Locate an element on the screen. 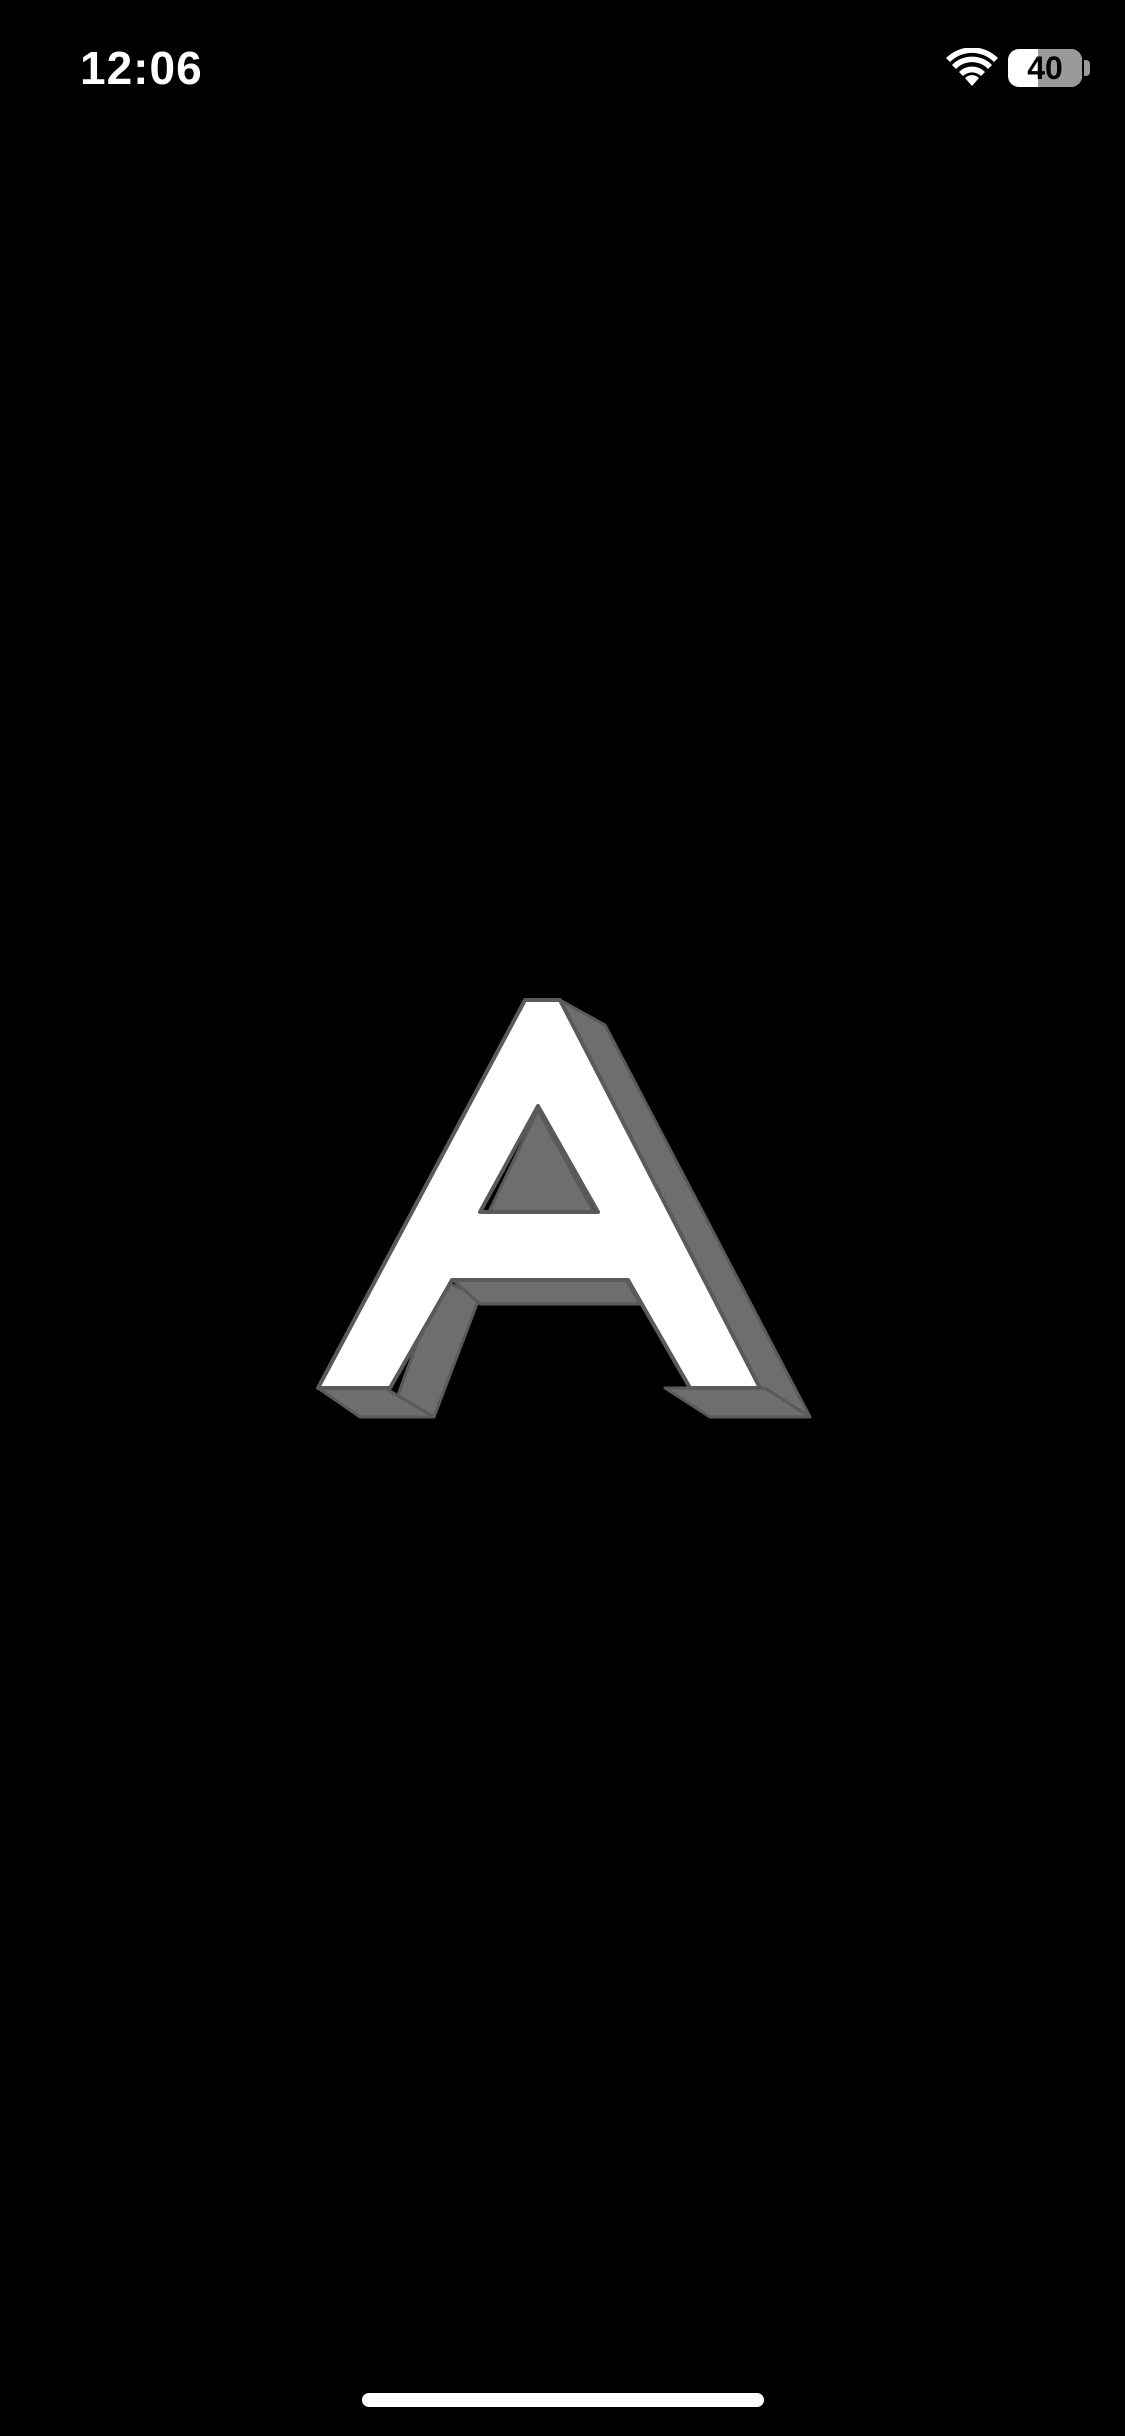 The height and width of the screenshot is (2436, 1125). battery-cap is located at coordinates (1087, 68).